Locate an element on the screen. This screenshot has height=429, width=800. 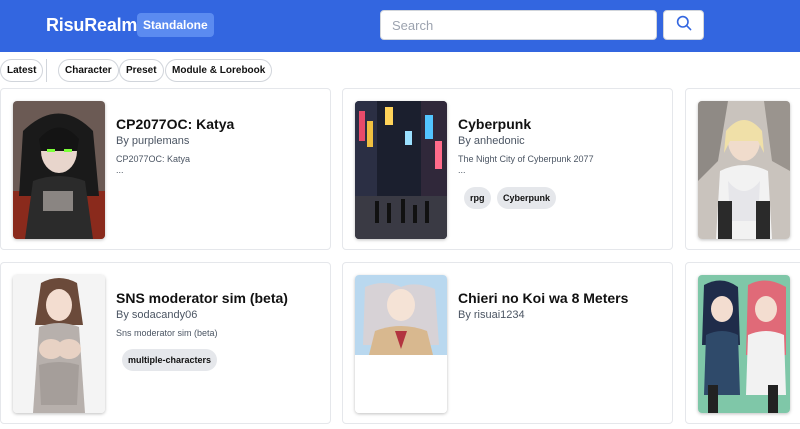
card-title: Chieri no Koi wa 8 Meters is located at coordinates (543, 298).